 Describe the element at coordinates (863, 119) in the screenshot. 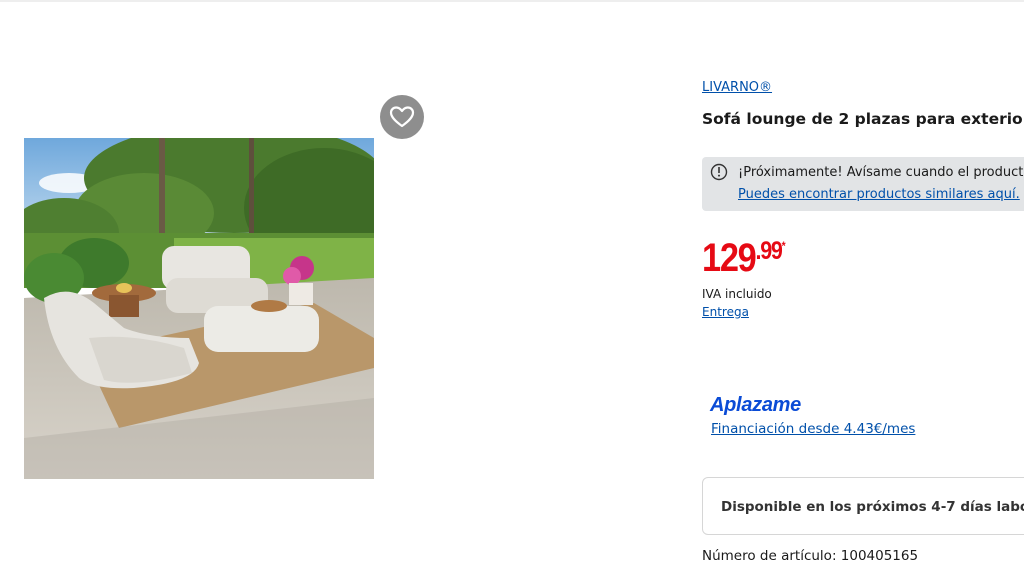

I see `product-title: Sofá lounge de 2 plazas para exterior` at that location.